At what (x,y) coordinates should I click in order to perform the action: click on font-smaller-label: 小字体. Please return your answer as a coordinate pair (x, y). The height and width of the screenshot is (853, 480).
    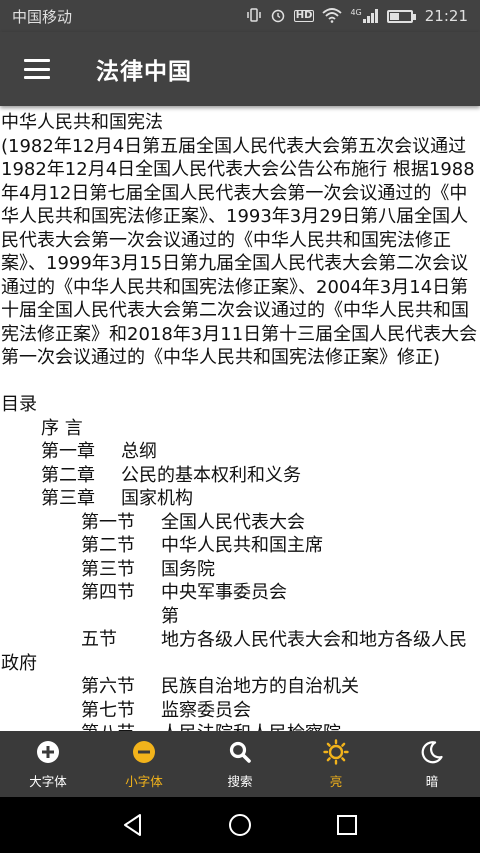
    Looking at the image, I should click on (144, 781).